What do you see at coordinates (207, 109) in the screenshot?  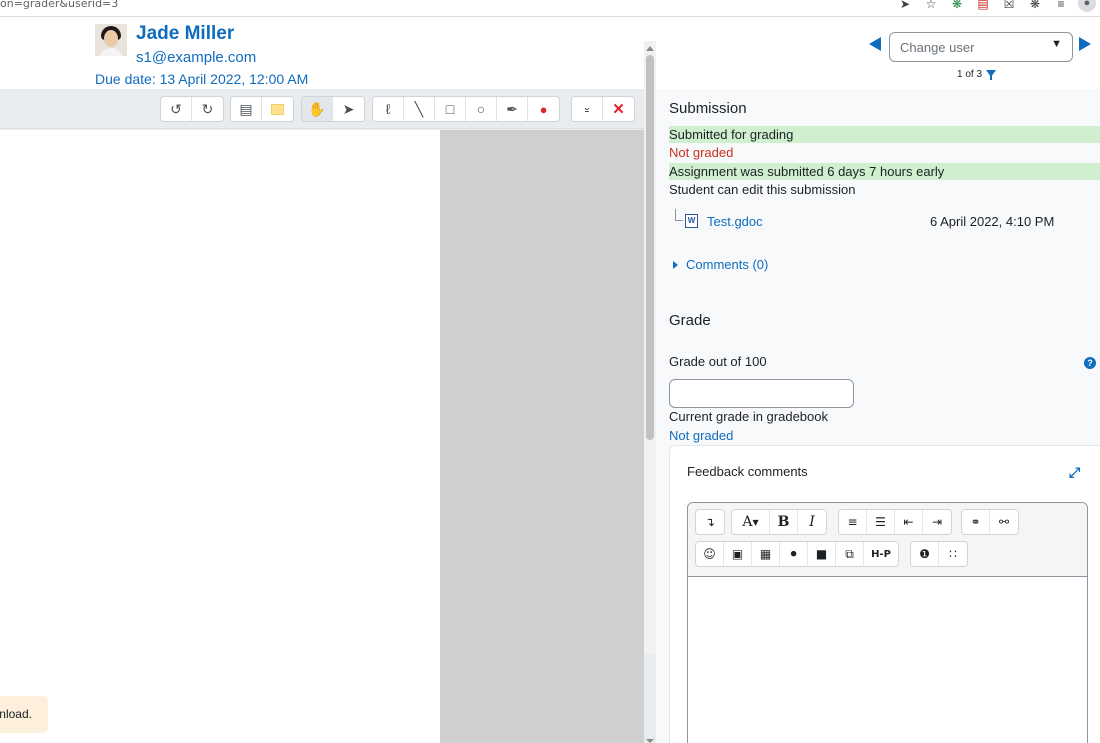 I see `rotate-right-icon: ↻` at bounding box center [207, 109].